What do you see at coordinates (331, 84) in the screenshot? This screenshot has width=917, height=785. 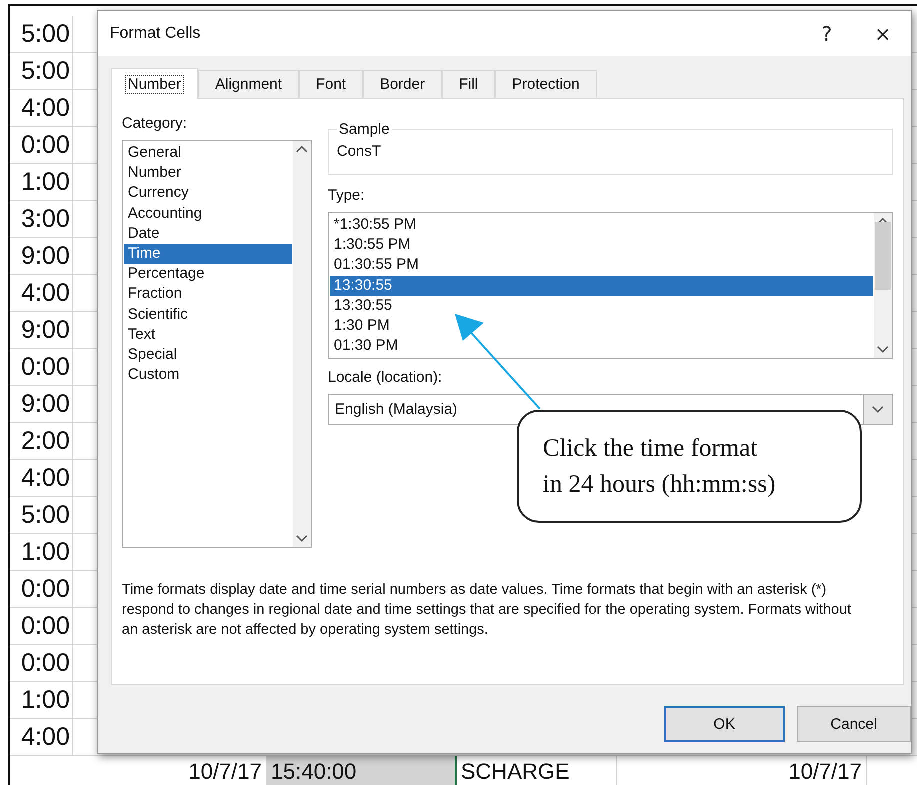 I see `tab: Font` at bounding box center [331, 84].